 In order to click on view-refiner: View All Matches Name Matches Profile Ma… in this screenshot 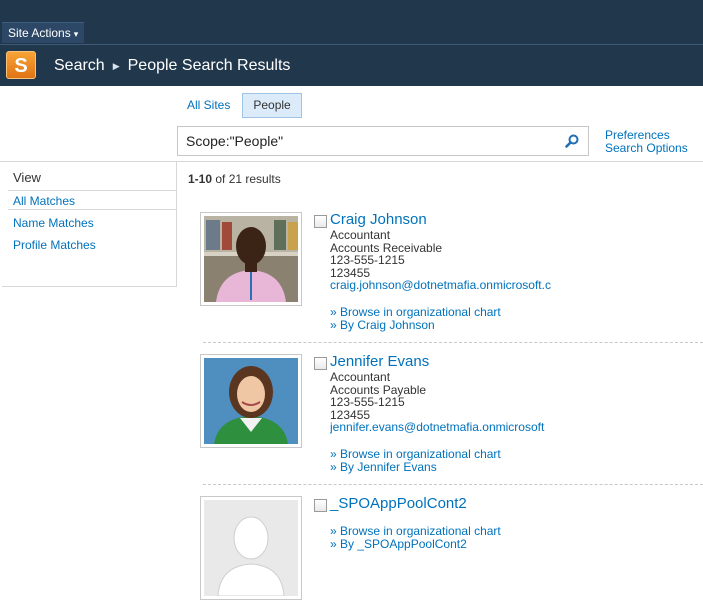, I will do `click(89, 224)`.